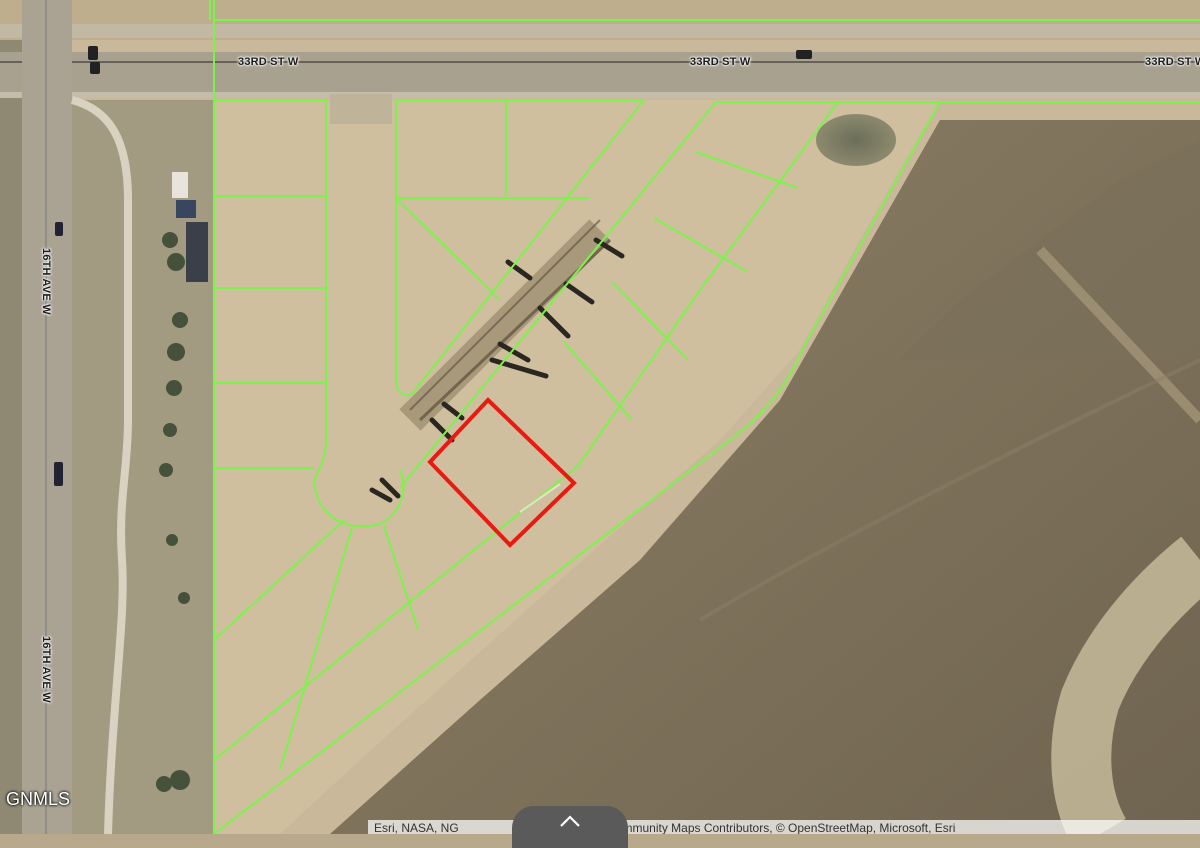 The height and width of the screenshot is (848, 1200). I want to click on collapse-panel-button, so click(570, 827).